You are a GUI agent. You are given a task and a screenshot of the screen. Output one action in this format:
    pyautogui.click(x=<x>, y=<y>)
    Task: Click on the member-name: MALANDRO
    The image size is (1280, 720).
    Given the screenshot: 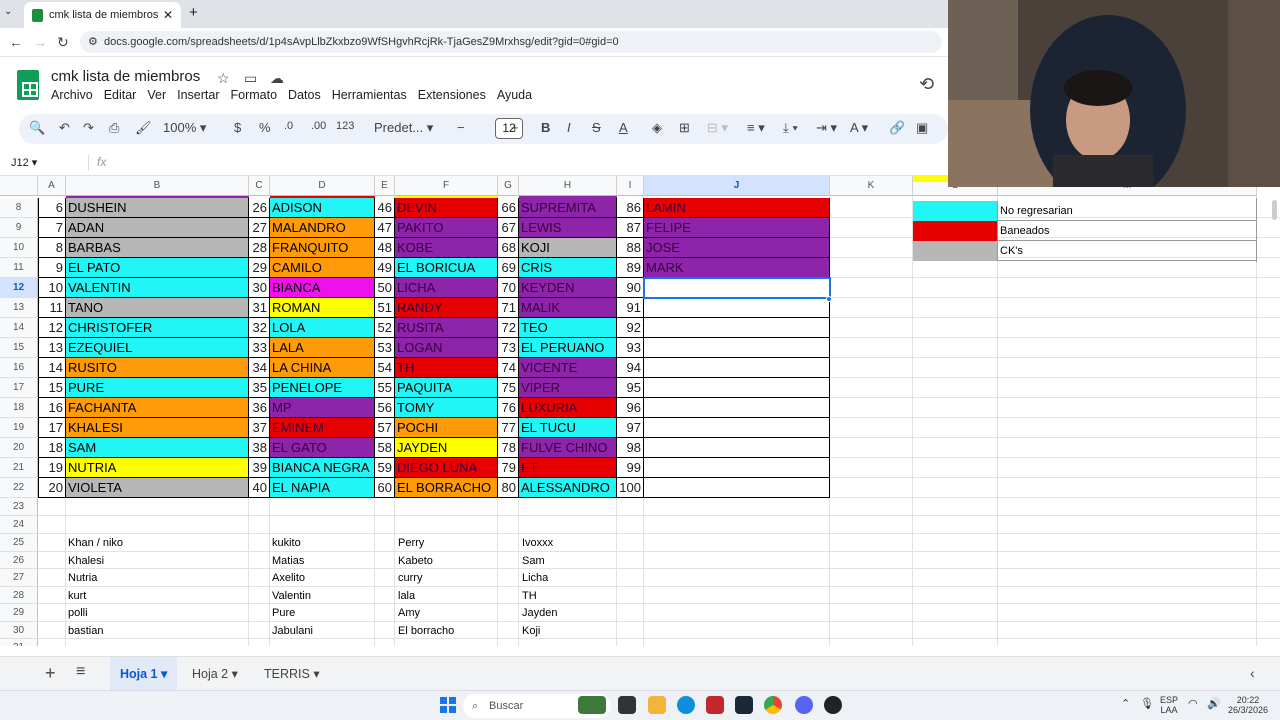 What is the action you would take?
    pyautogui.click(x=322, y=228)
    